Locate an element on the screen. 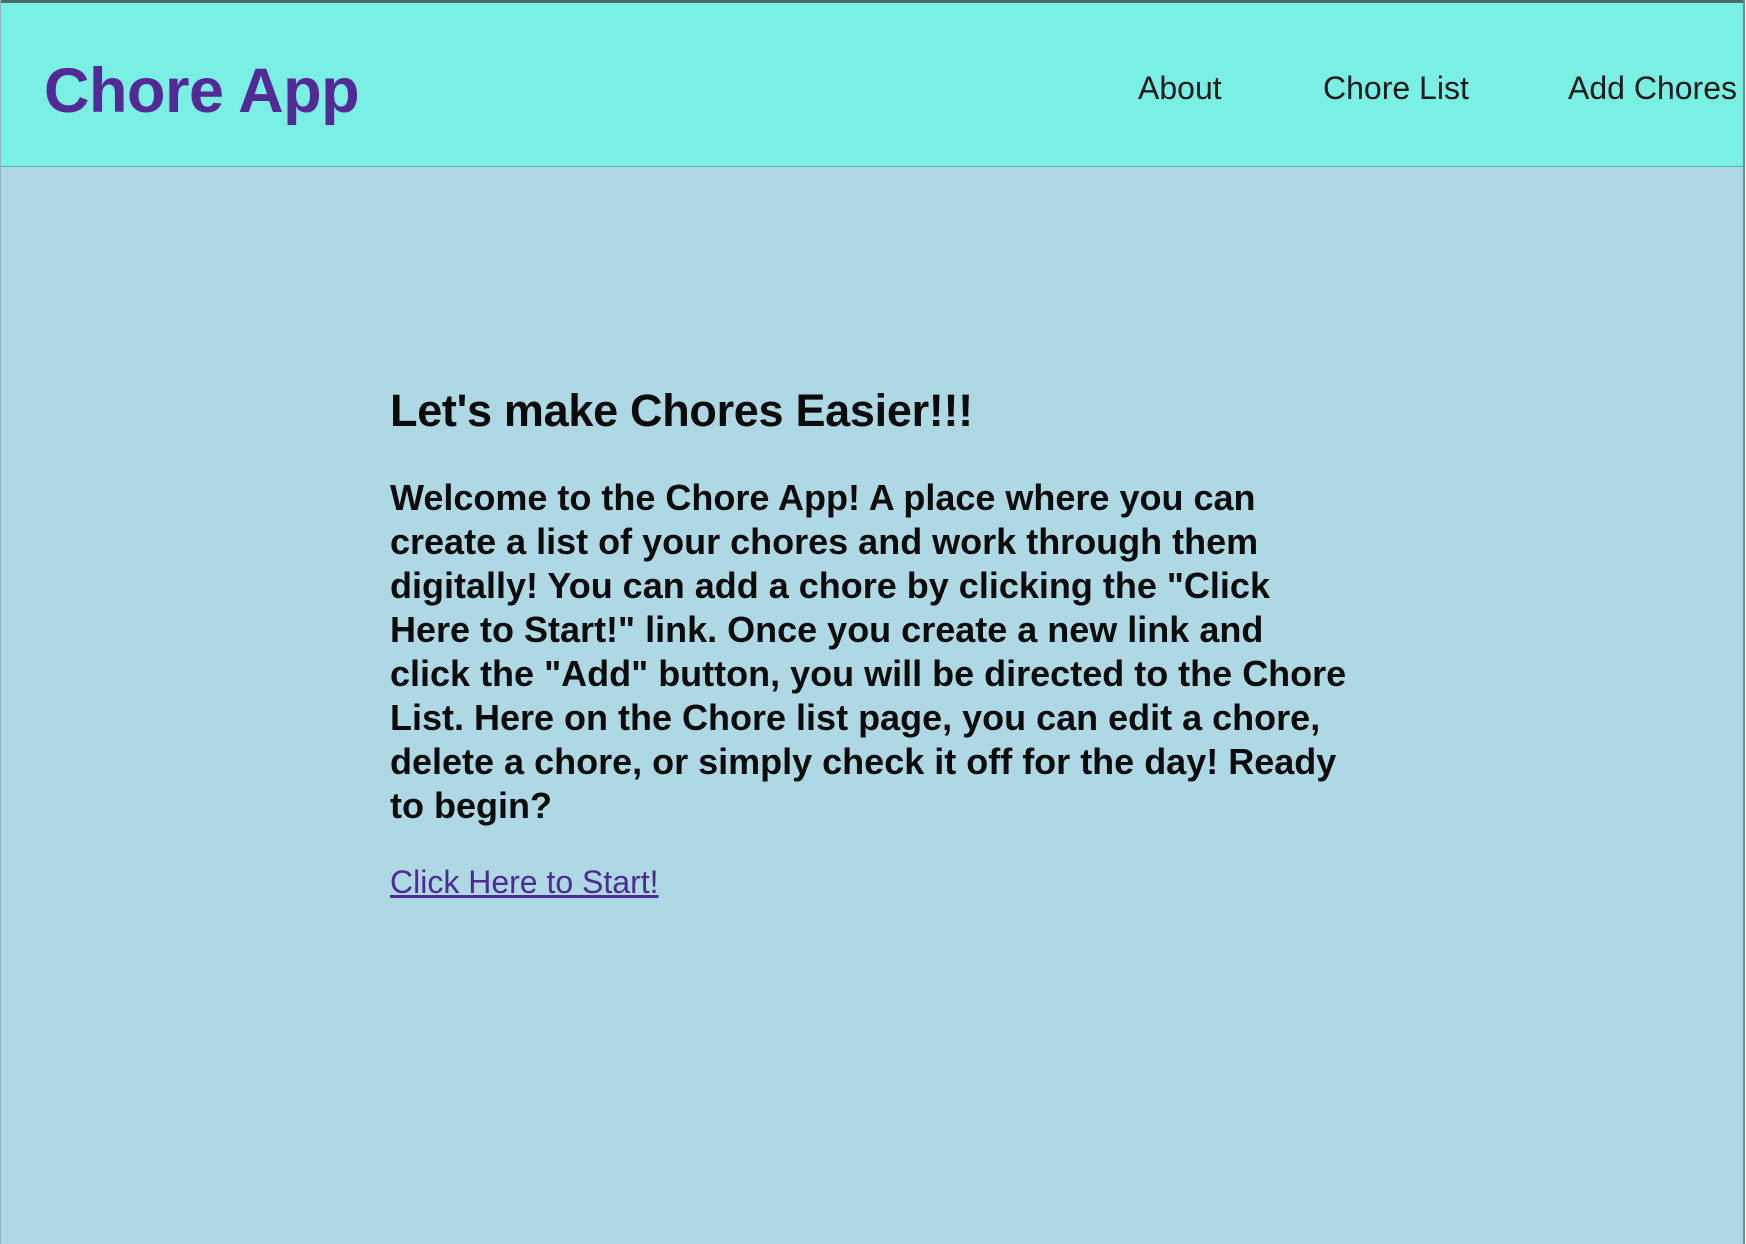  start-link: Click Here to Start! is located at coordinates (524, 882).